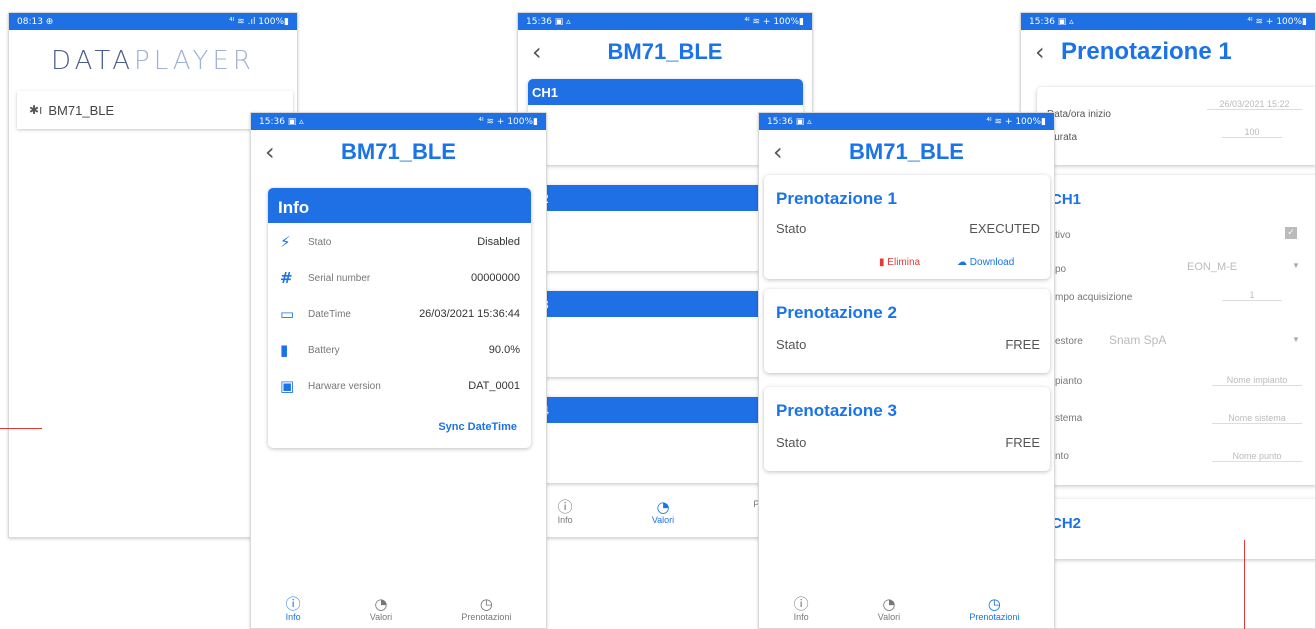  I want to click on info-value: 00000000, so click(495, 278).